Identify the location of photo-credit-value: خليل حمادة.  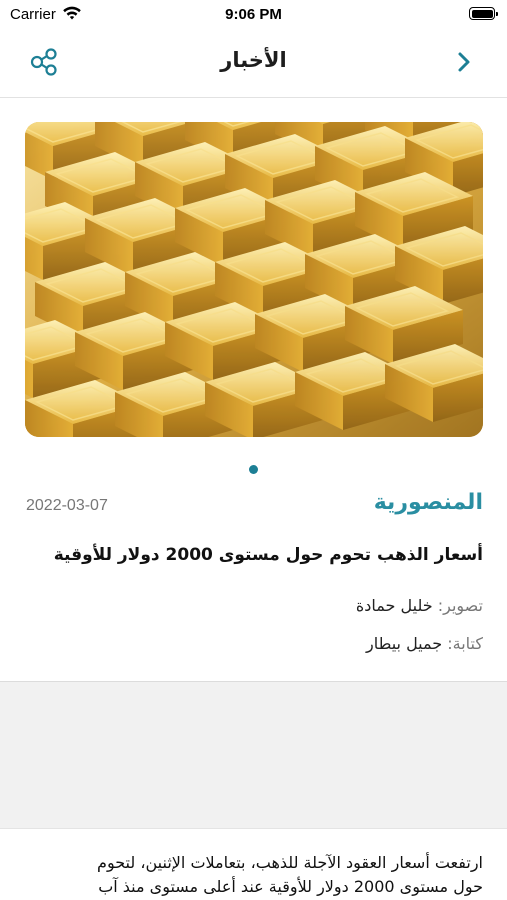
(394, 605).